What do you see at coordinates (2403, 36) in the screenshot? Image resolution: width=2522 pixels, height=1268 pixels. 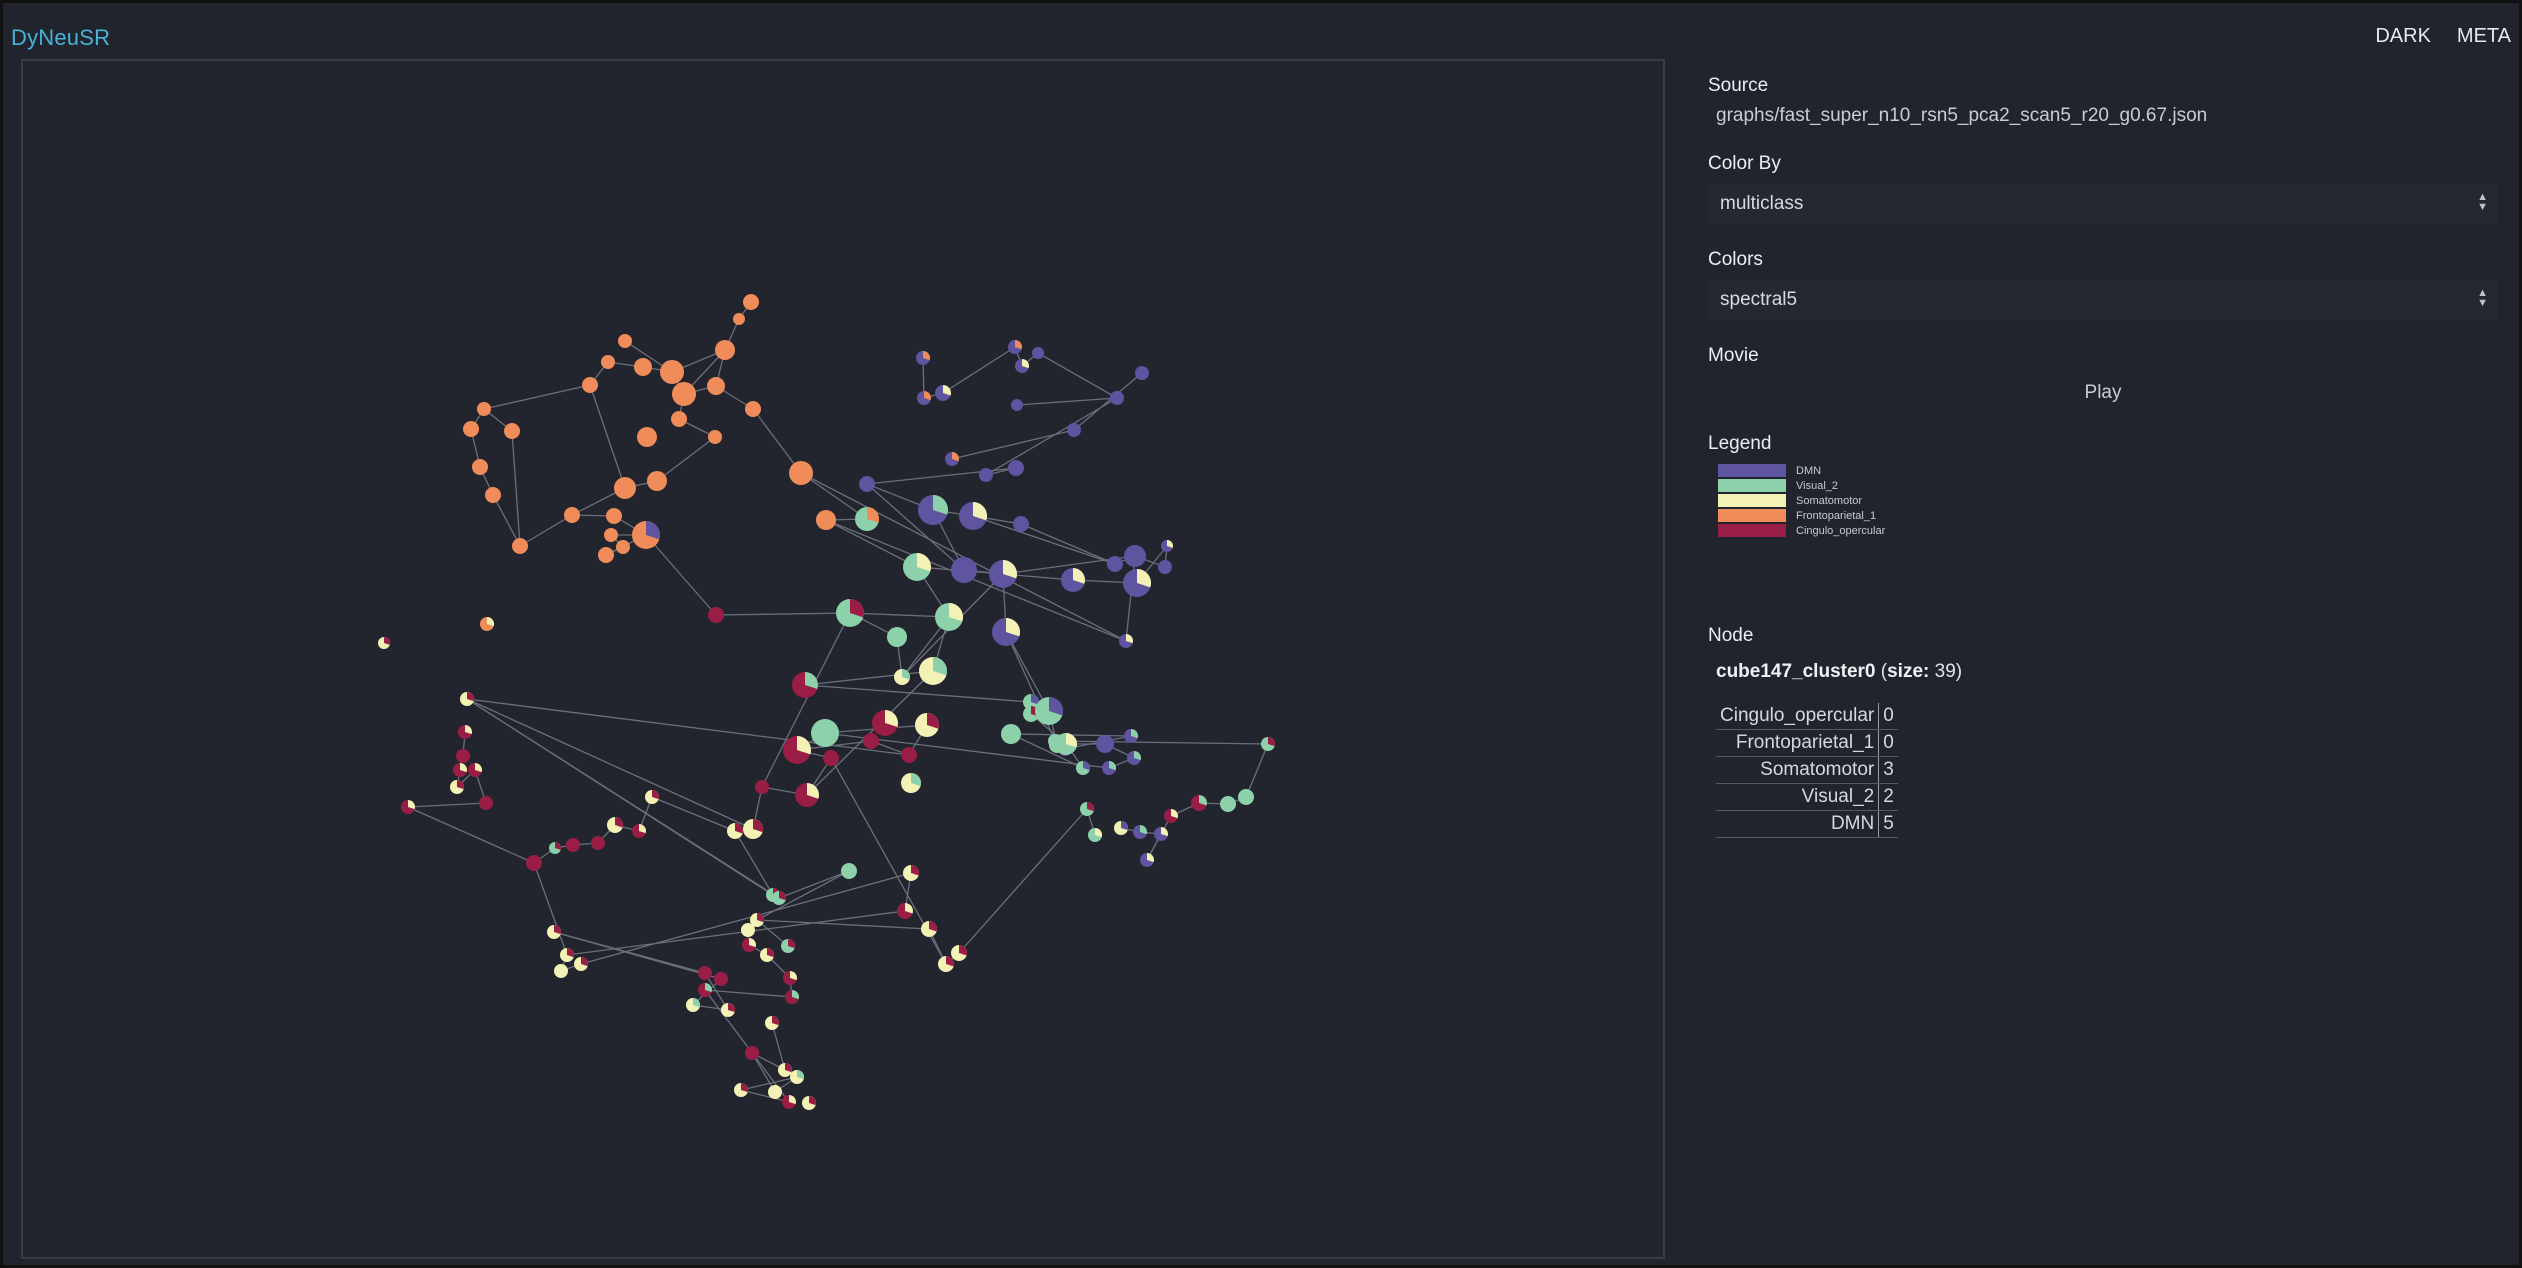 I see `dark-mode-button: DARK` at bounding box center [2403, 36].